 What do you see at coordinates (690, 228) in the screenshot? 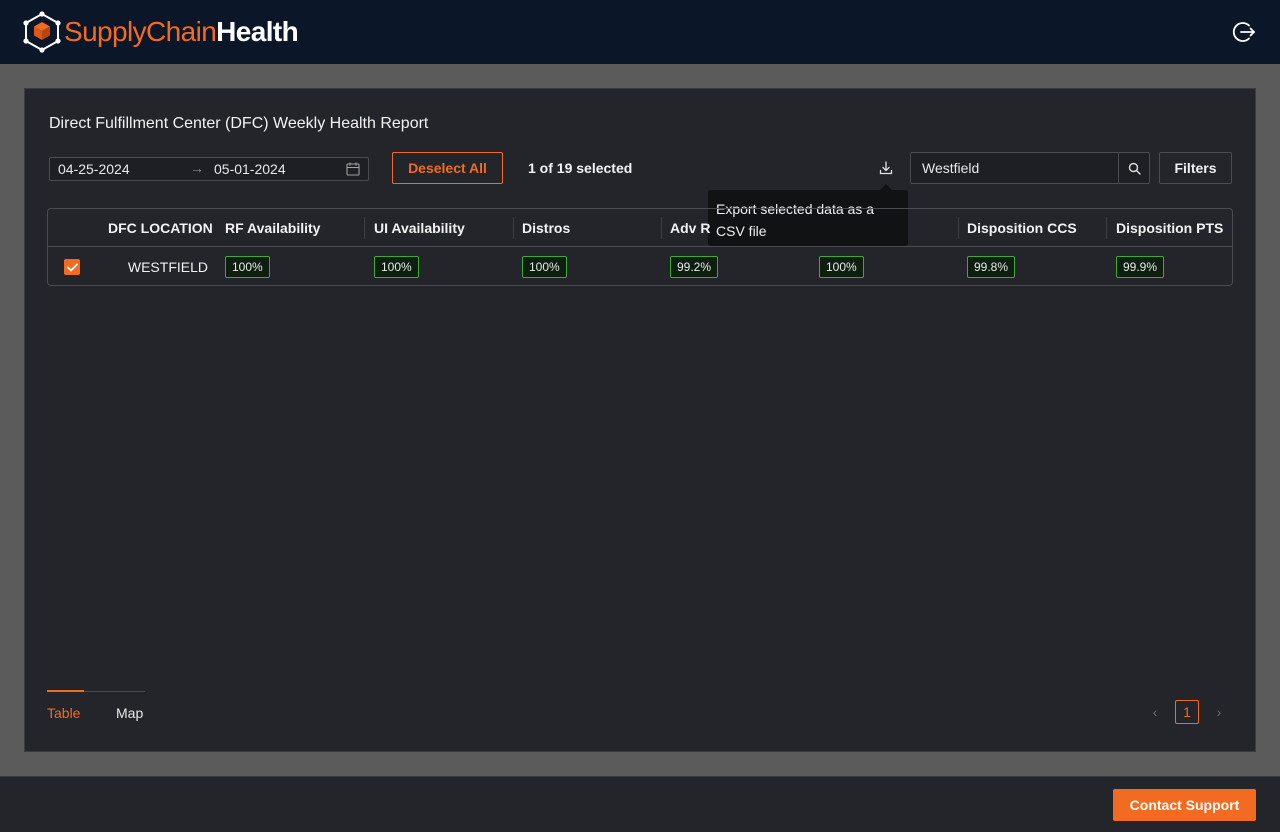
I see `column-header-adv-r: Adv R` at bounding box center [690, 228].